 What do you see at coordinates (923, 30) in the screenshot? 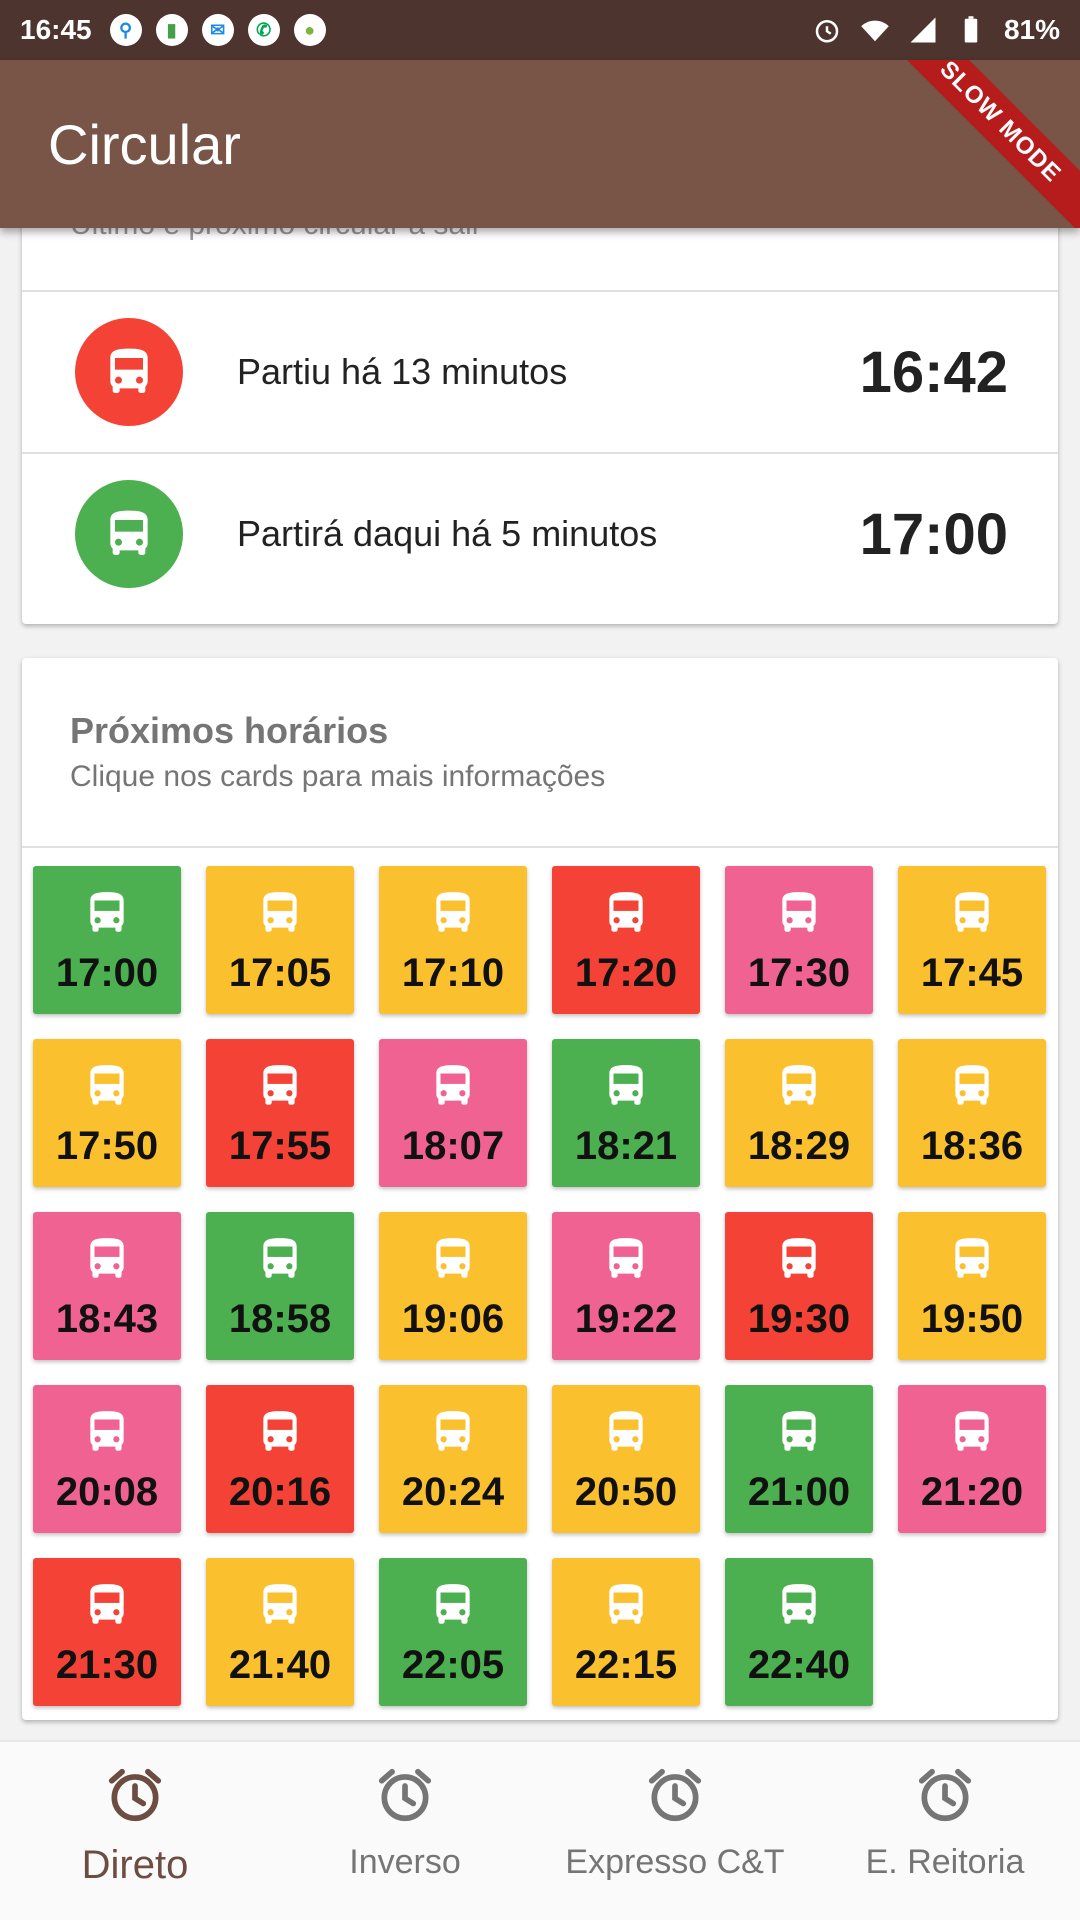
I see `signal-icon` at bounding box center [923, 30].